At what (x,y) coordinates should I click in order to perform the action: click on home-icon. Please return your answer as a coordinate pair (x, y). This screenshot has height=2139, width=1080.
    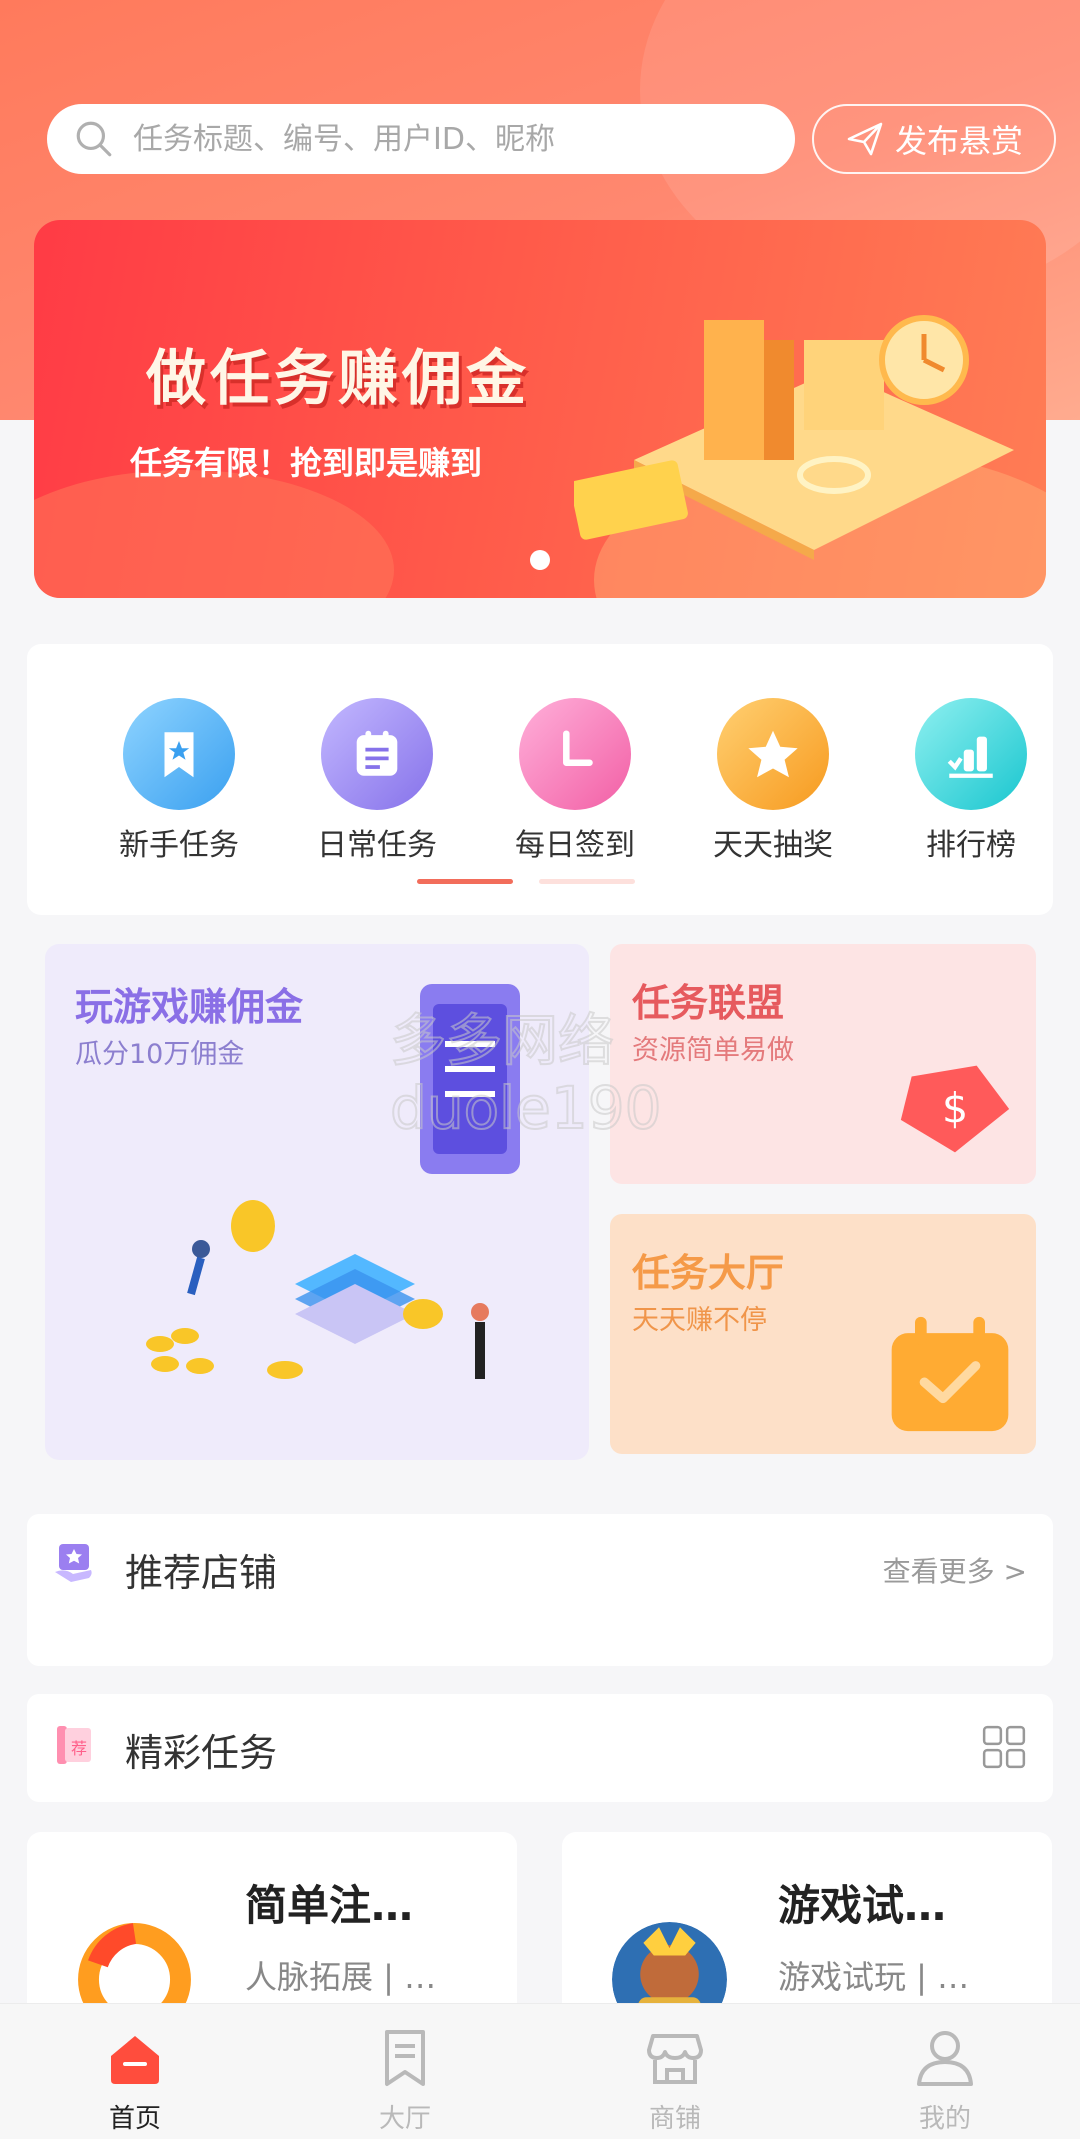
    Looking at the image, I should click on (135, 2060).